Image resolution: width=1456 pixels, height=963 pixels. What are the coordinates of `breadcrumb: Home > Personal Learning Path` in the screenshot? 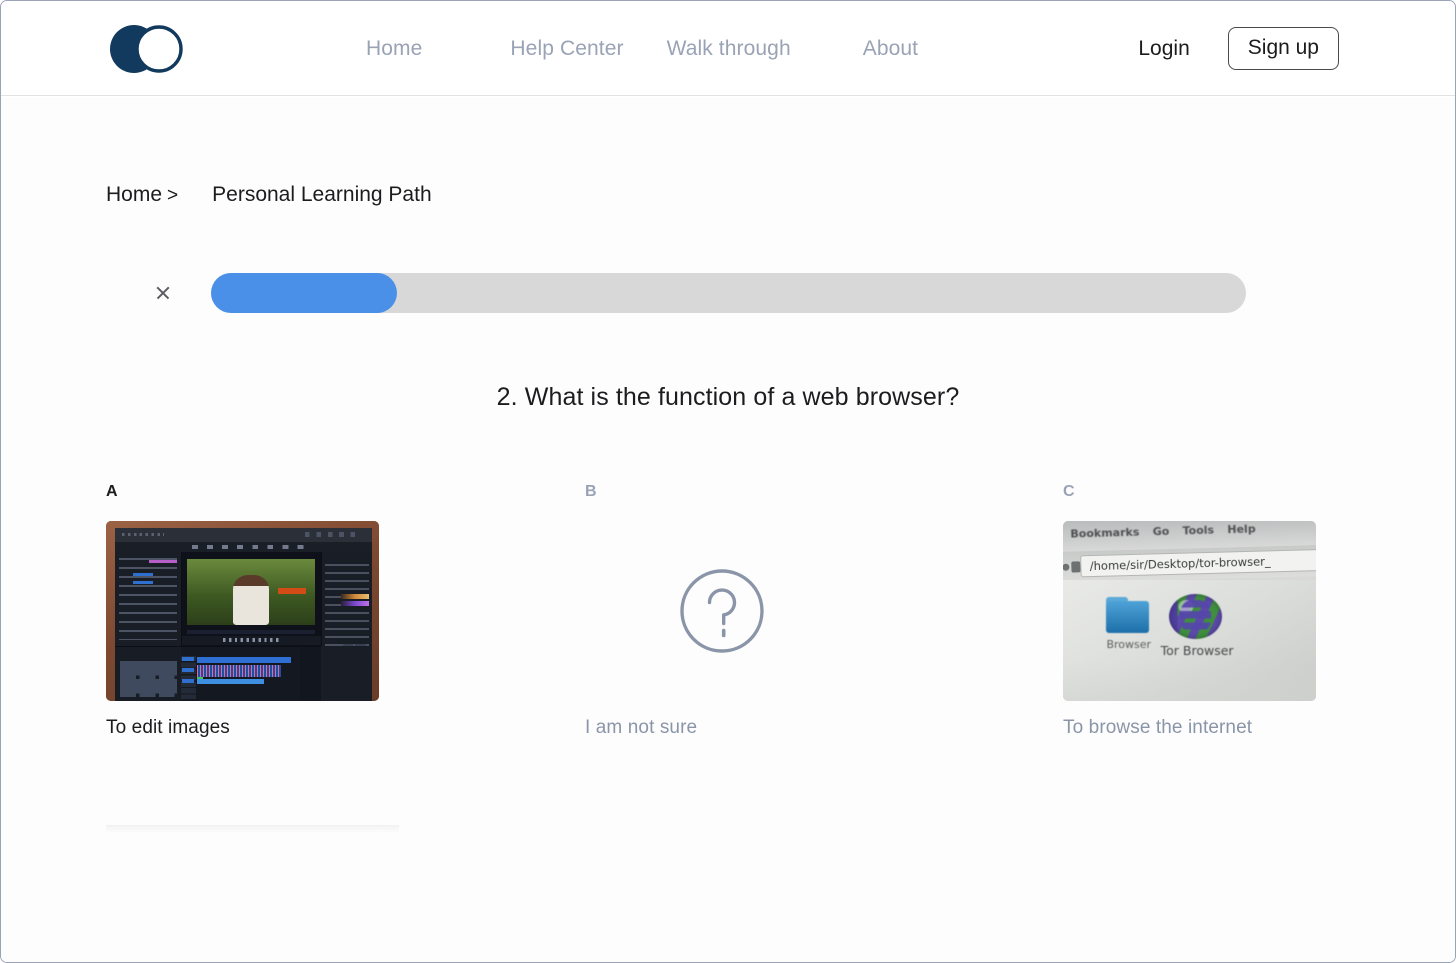 It's located at (269, 195).